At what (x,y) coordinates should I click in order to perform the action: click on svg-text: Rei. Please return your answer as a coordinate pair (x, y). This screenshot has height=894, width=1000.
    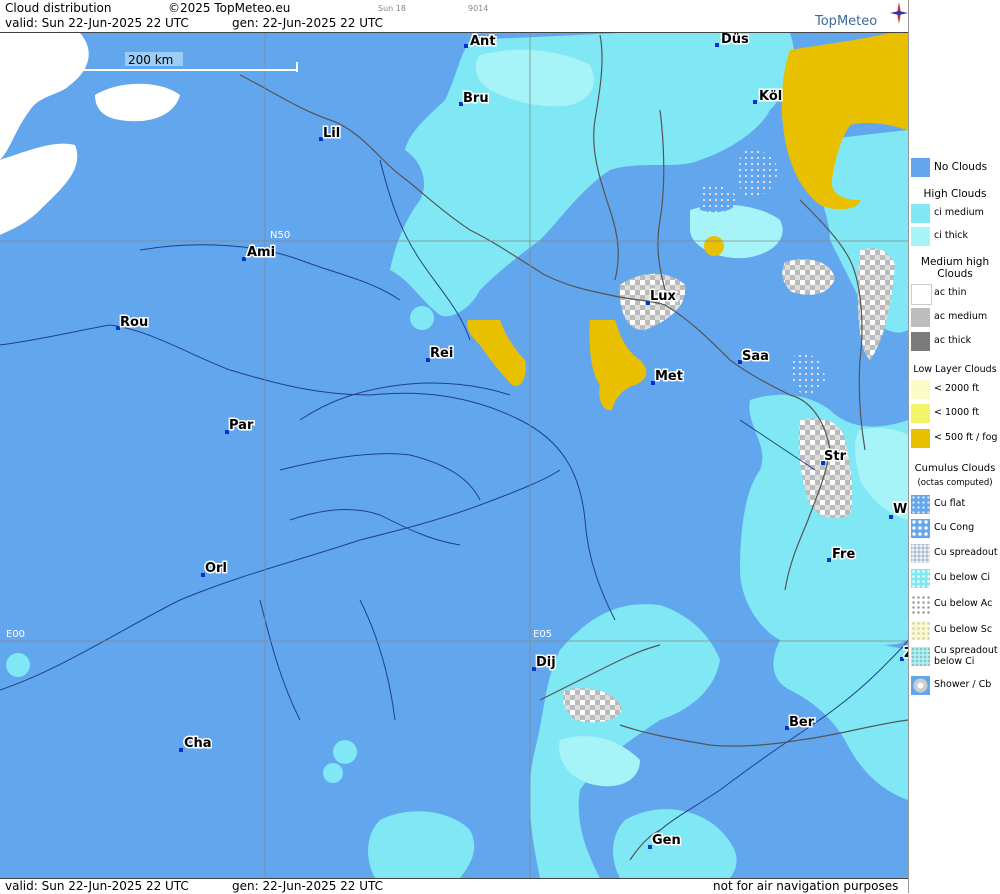
    Looking at the image, I should click on (441, 353).